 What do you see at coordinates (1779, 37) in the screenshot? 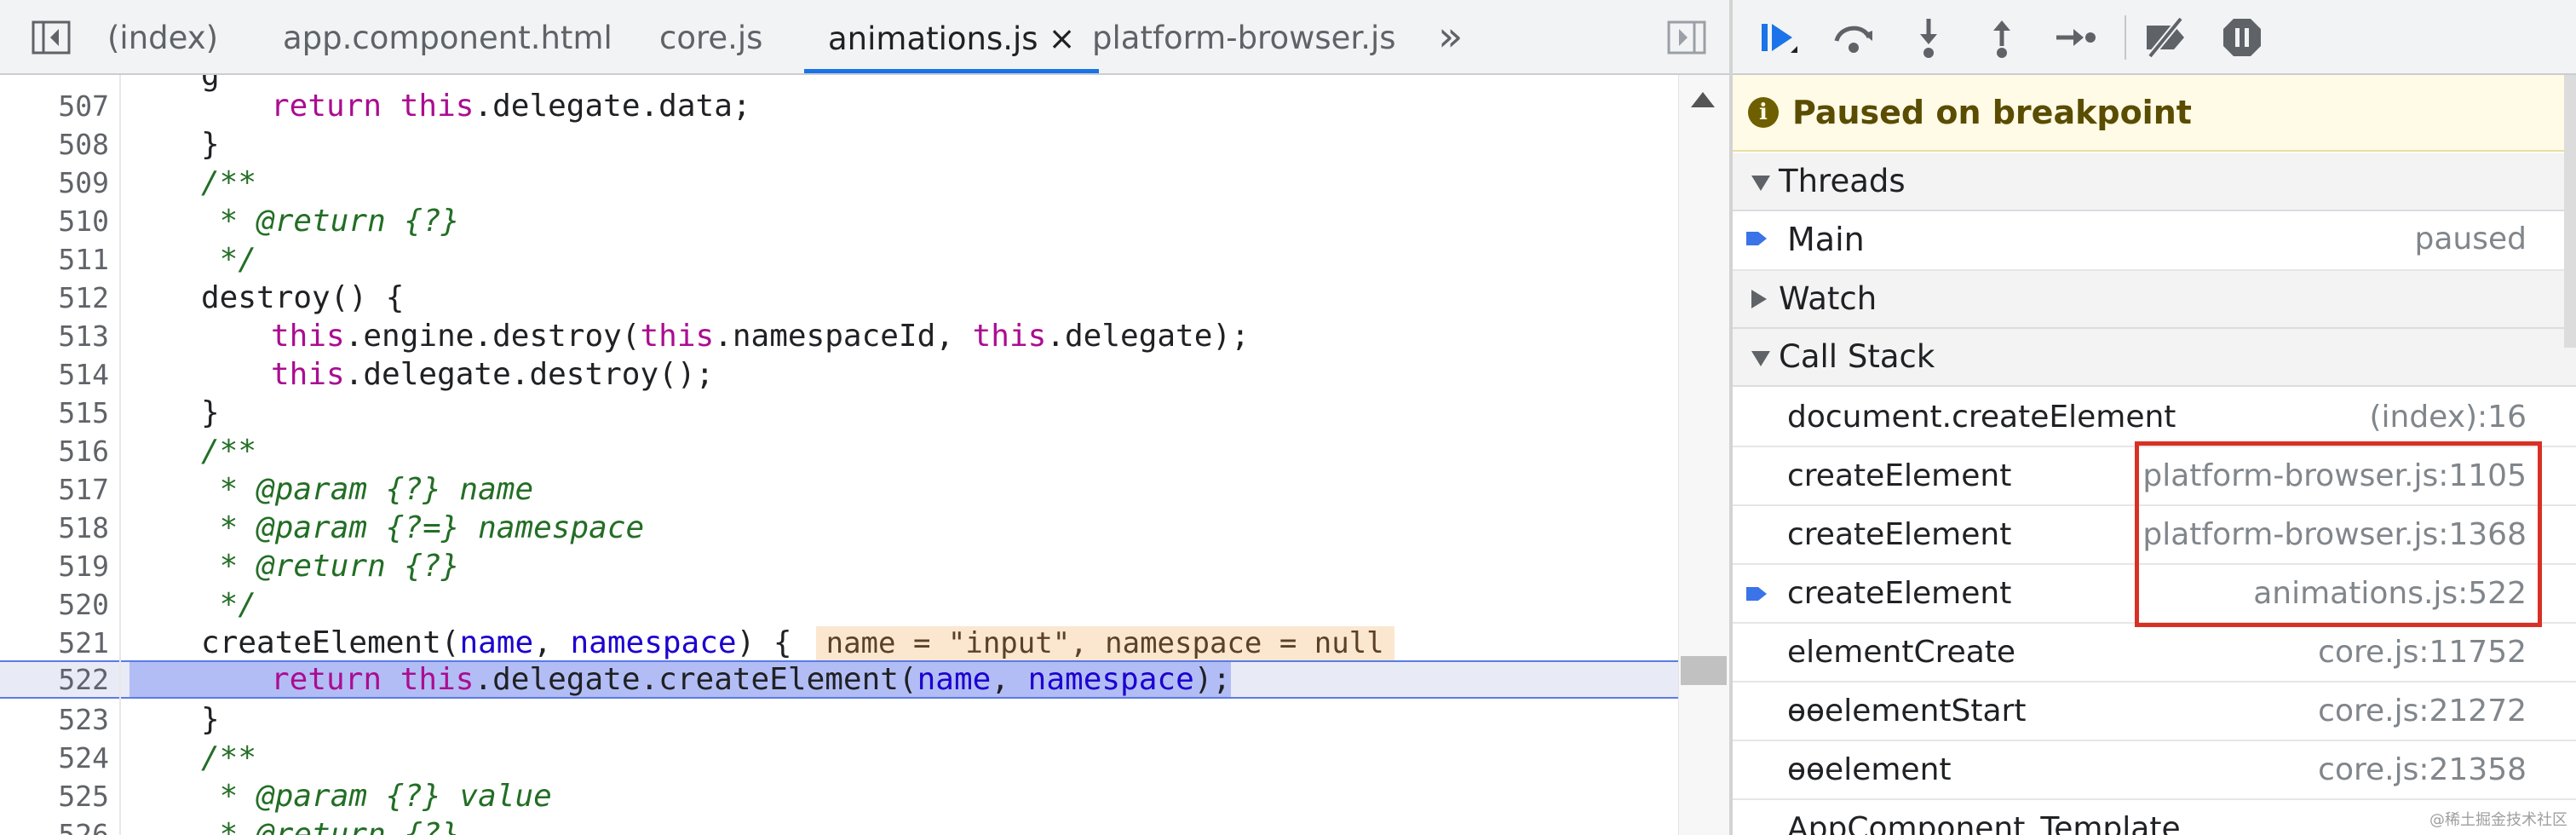
I see `resume-icon` at bounding box center [1779, 37].